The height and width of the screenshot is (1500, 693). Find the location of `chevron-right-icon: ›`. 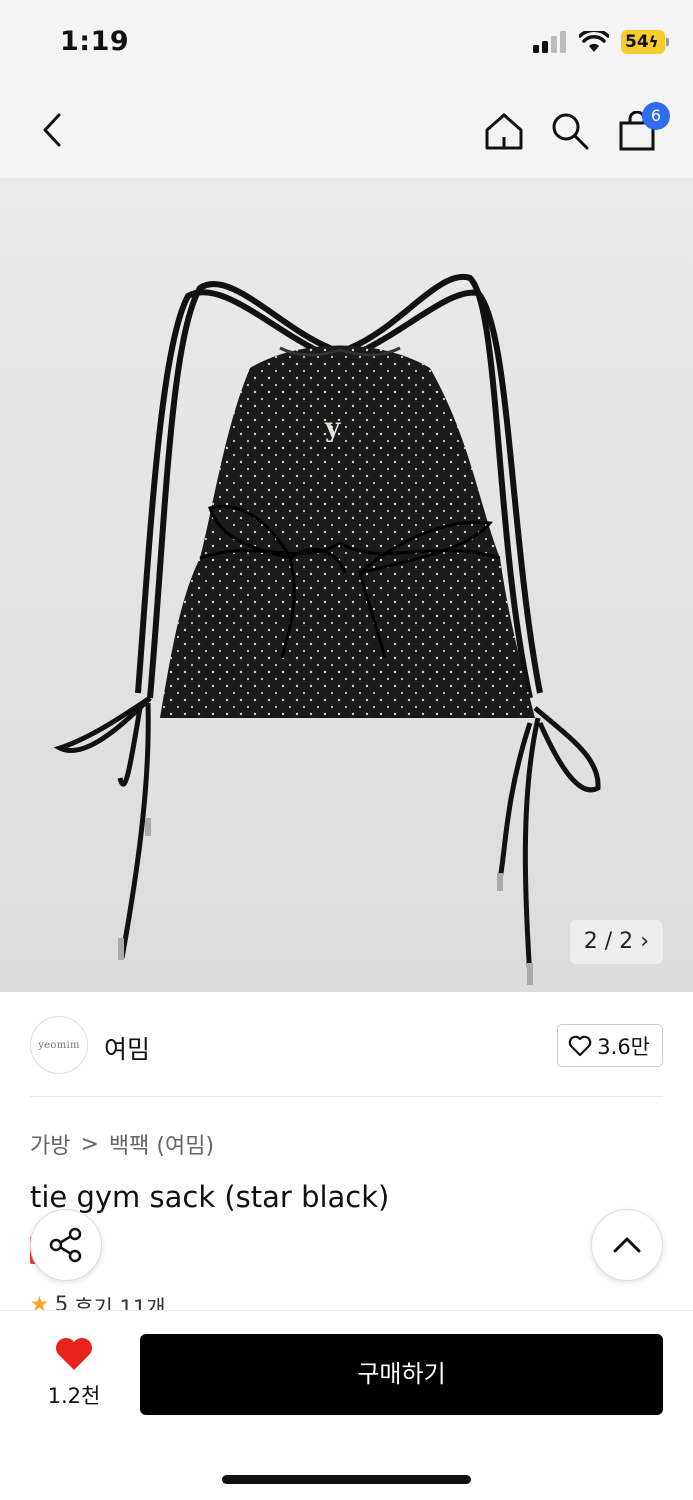

chevron-right-icon: › is located at coordinates (644, 941).